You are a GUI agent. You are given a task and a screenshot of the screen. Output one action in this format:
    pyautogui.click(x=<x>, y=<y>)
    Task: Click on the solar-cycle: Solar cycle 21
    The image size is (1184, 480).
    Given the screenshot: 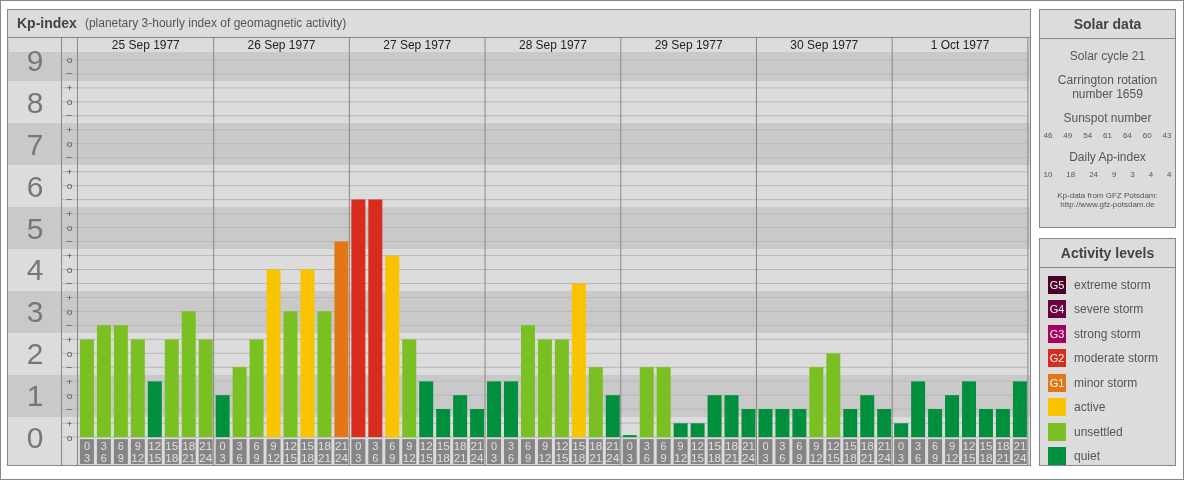 What is the action you would take?
    pyautogui.click(x=1107, y=56)
    